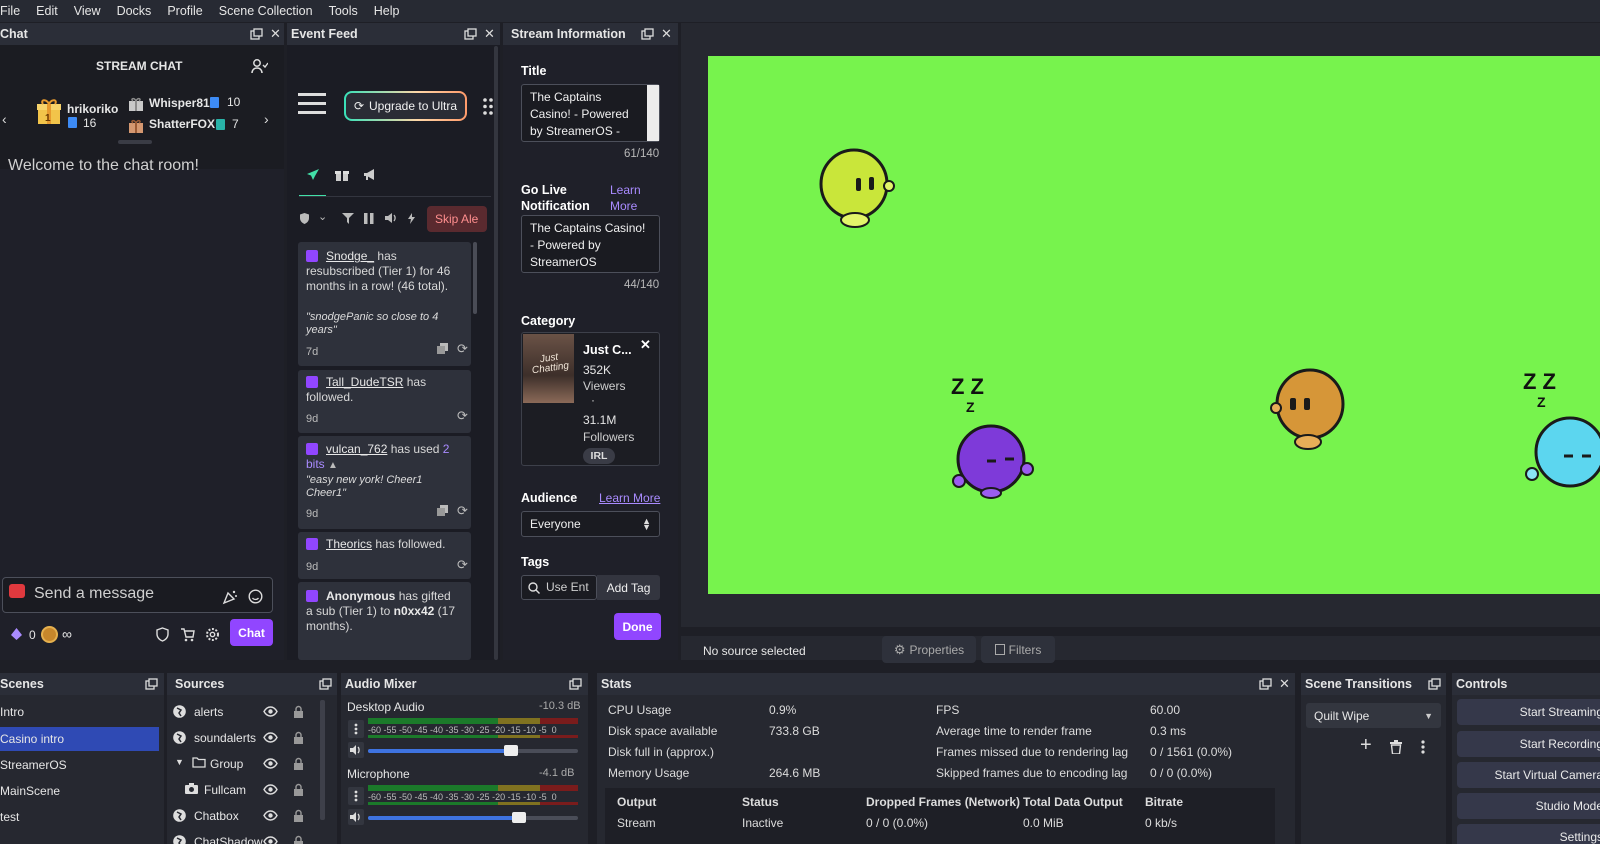  I want to click on start-virtual-camera-button: Start Virtual Camera, so click(1528, 775).